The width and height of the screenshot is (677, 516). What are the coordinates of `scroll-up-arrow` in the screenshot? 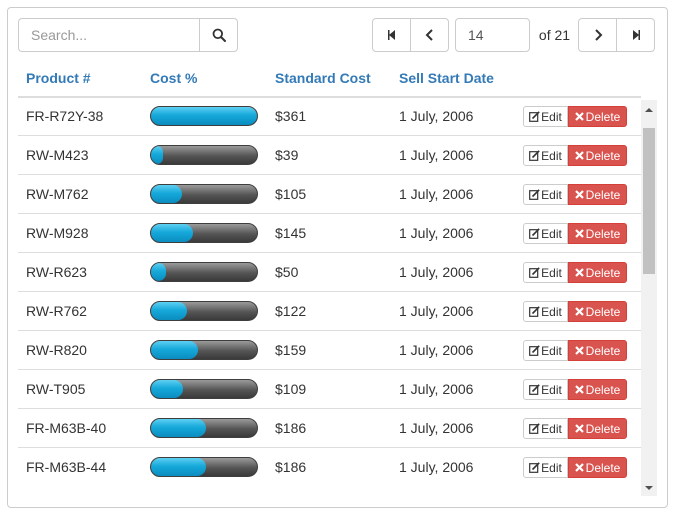 It's located at (649, 110).